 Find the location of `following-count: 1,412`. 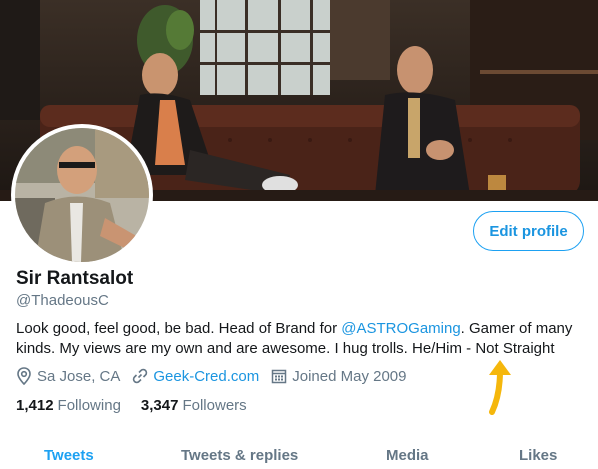

following-count: 1,412 is located at coordinates (35, 405).